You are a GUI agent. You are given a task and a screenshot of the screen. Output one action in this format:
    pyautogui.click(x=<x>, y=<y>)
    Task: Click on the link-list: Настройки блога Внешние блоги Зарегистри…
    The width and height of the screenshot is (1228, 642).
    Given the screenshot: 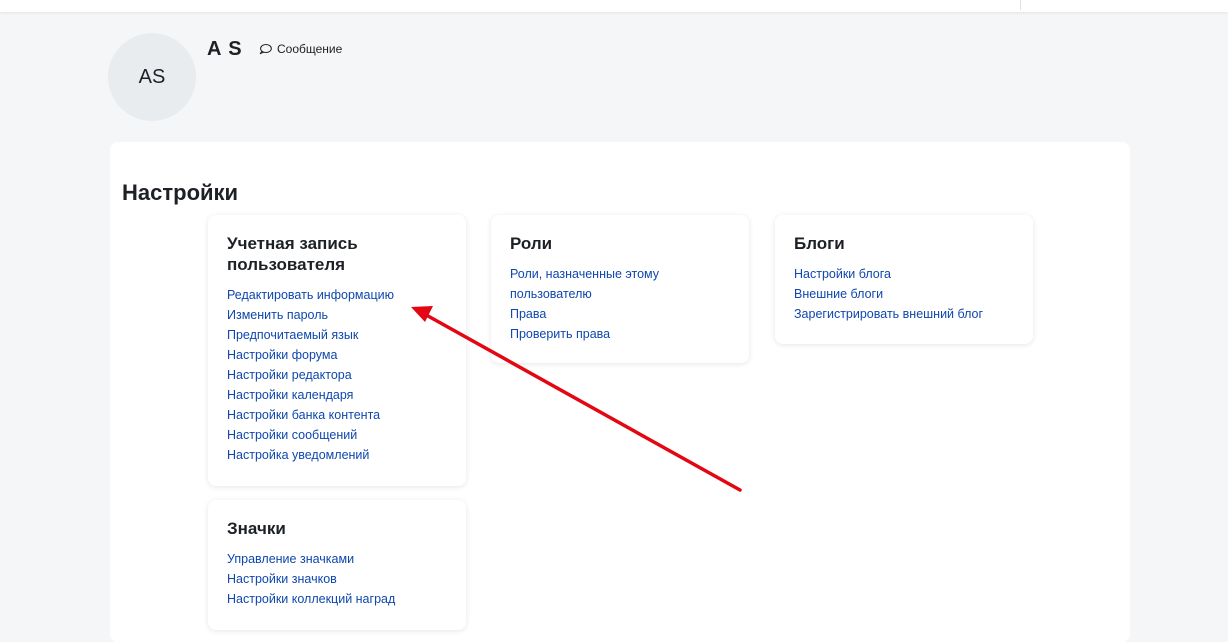 What is the action you would take?
    pyautogui.click(x=904, y=294)
    